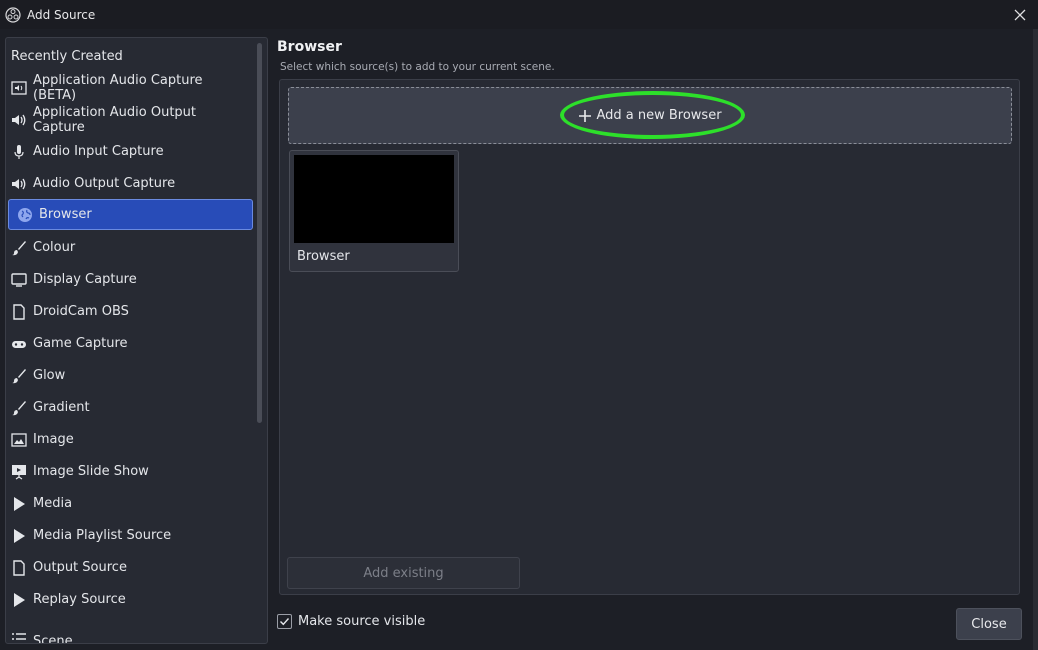 This screenshot has height=650, width=1038. What do you see at coordinates (259, 233) in the screenshot?
I see `list-scrollbar` at bounding box center [259, 233].